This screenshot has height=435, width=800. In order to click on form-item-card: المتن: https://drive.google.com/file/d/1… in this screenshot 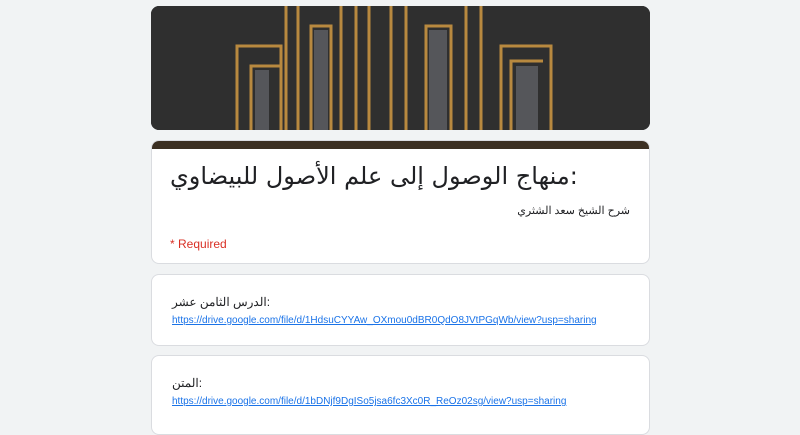, I will do `click(400, 395)`.